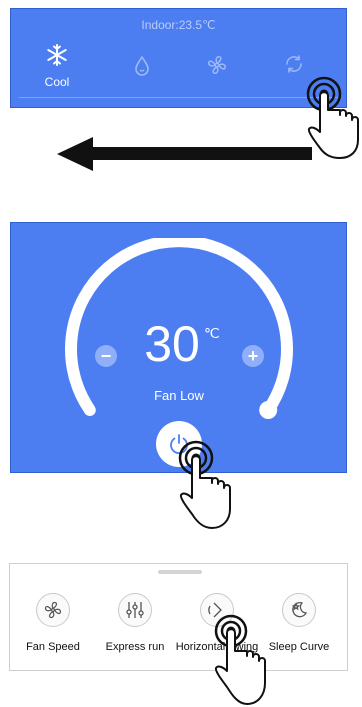  Describe the element at coordinates (180, 572) in the screenshot. I see `drag-handle` at that location.